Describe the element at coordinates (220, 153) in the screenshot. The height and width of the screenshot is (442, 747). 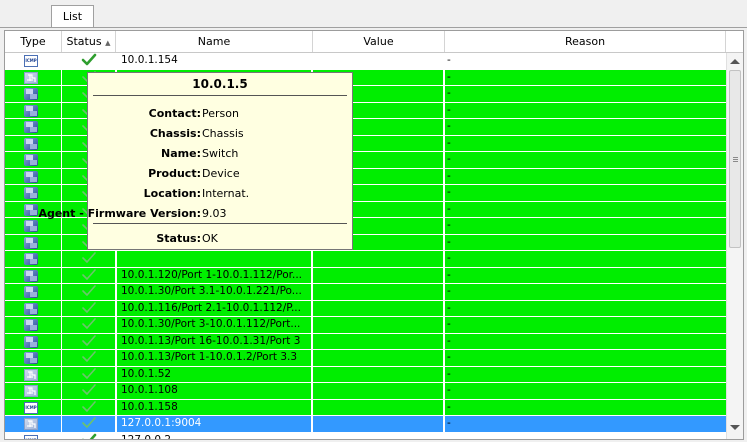
I see `tooltip-field-value: Switch` at that location.